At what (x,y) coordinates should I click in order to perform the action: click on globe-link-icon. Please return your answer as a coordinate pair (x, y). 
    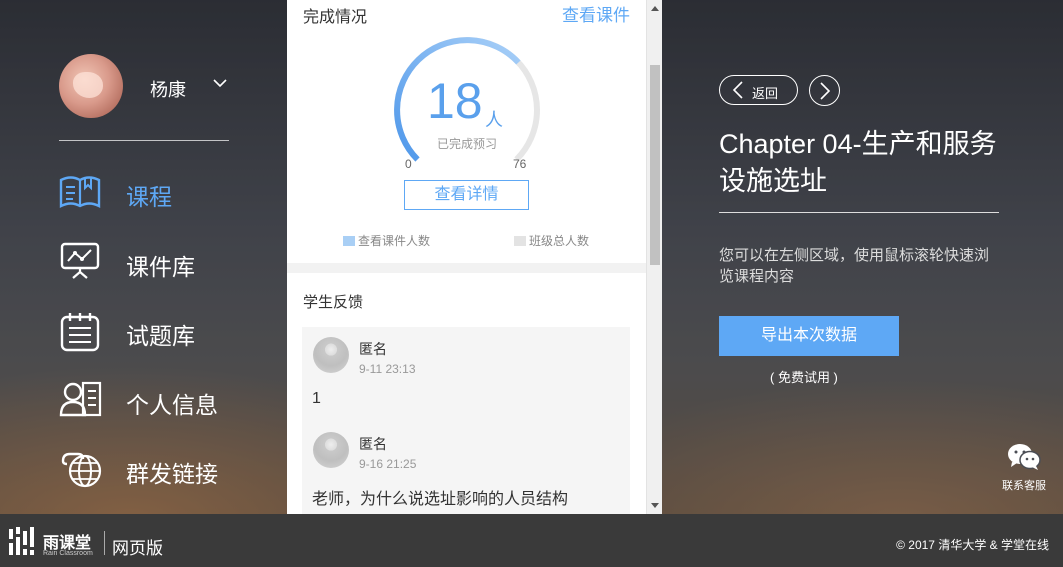
    Looking at the image, I should click on (81, 470).